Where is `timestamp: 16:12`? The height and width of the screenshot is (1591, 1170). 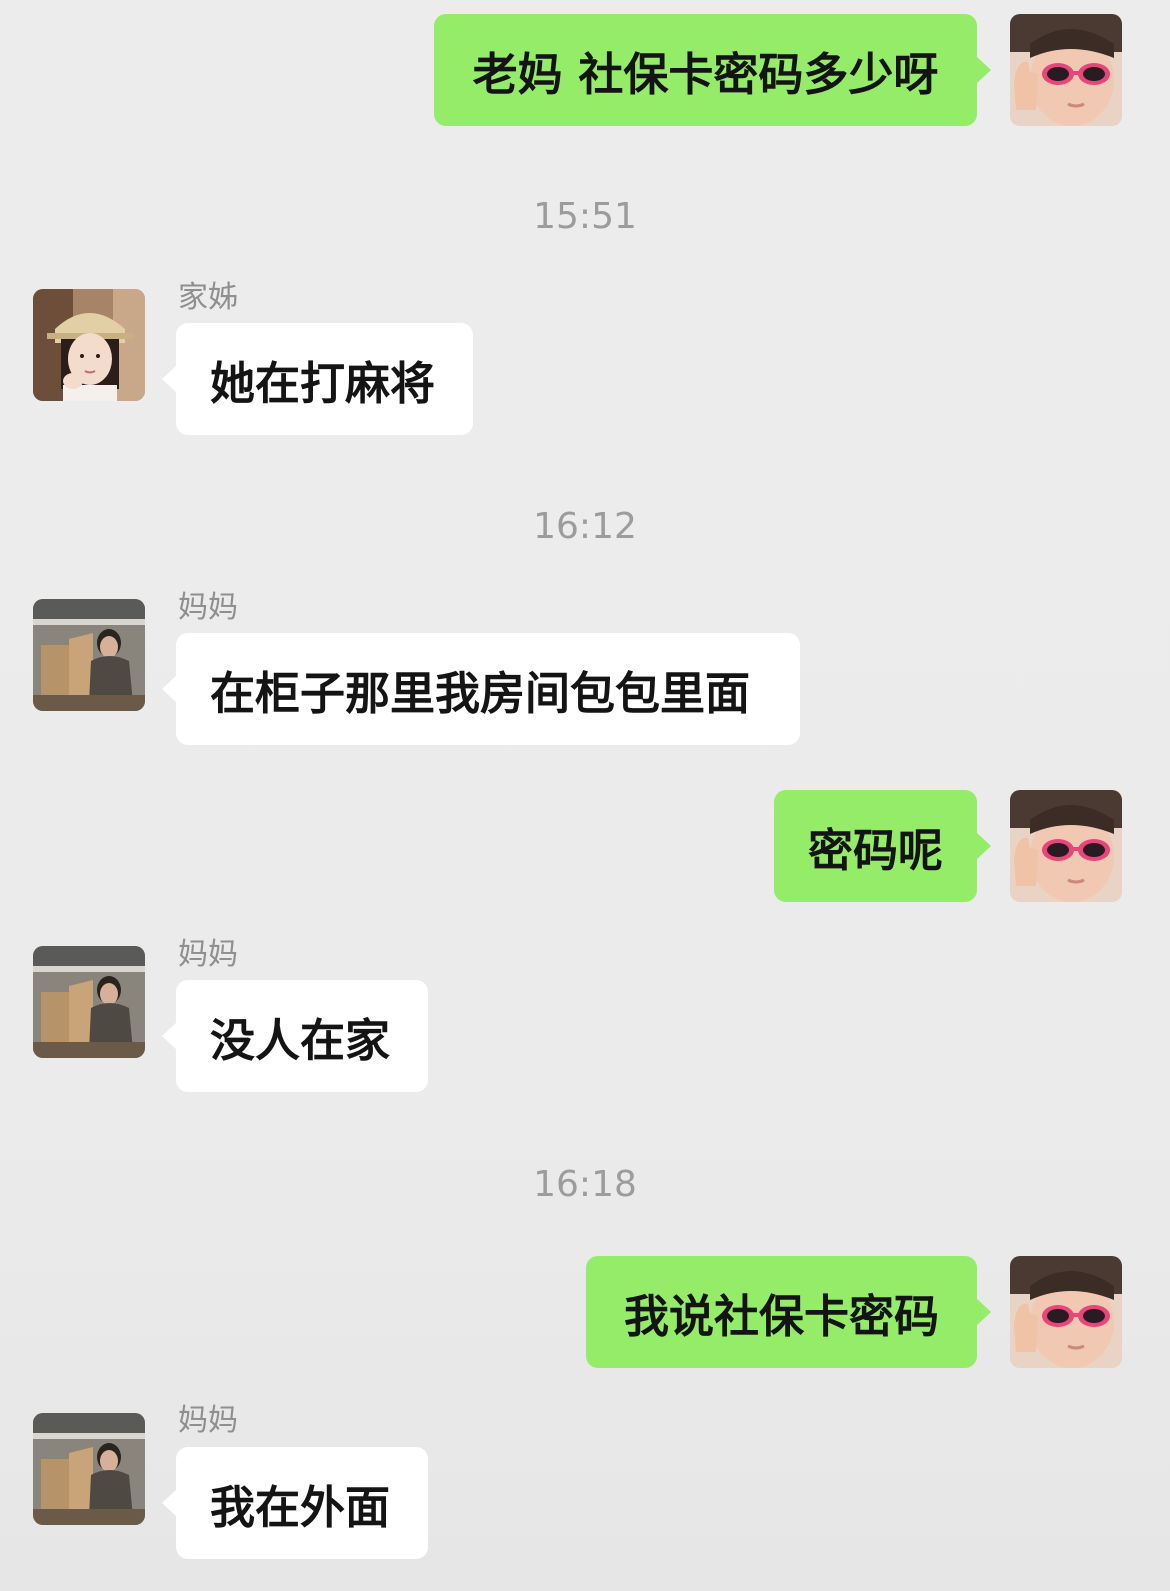 timestamp: 16:12 is located at coordinates (585, 526).